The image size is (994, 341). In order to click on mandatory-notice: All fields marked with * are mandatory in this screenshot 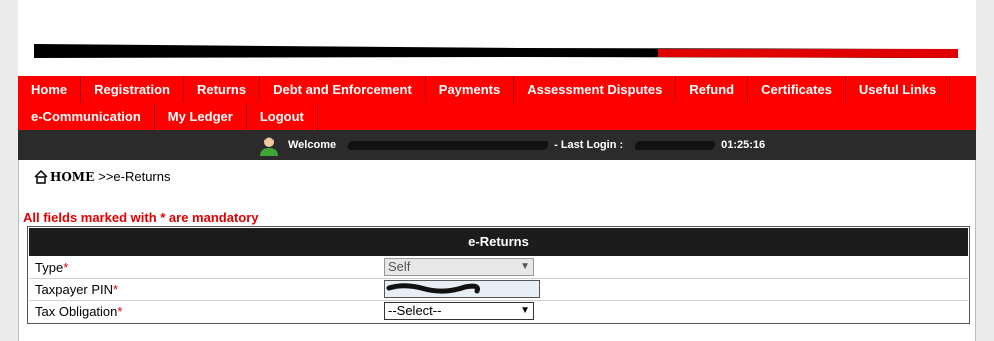, I will do `click(141, 217)`.